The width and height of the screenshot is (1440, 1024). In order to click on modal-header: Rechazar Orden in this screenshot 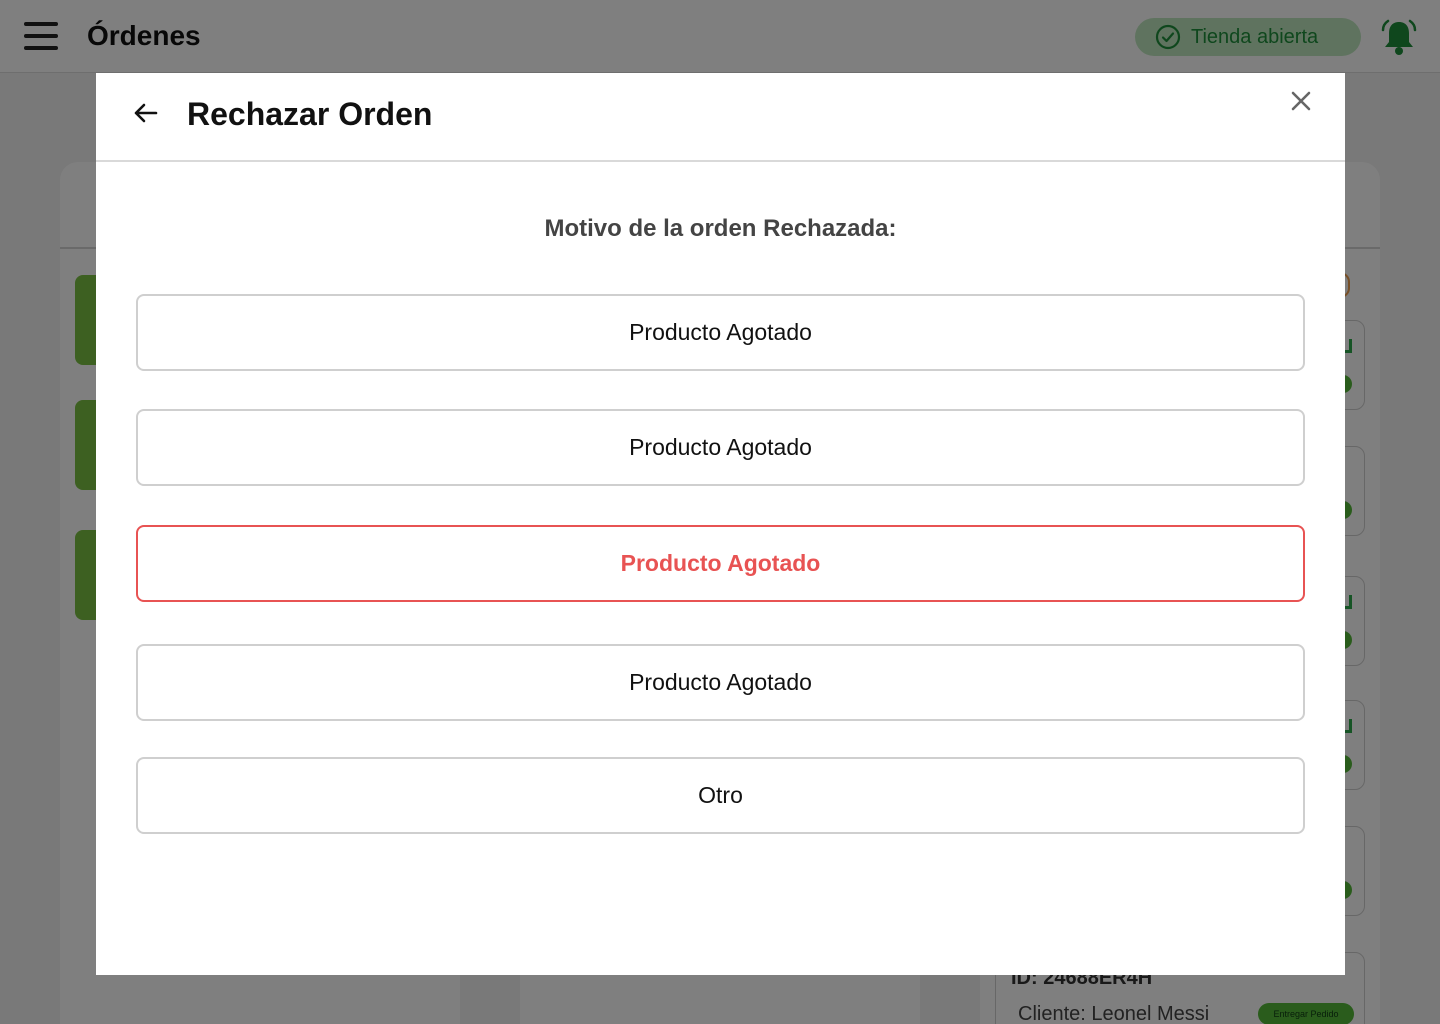, I will do `click(720, 117)`.